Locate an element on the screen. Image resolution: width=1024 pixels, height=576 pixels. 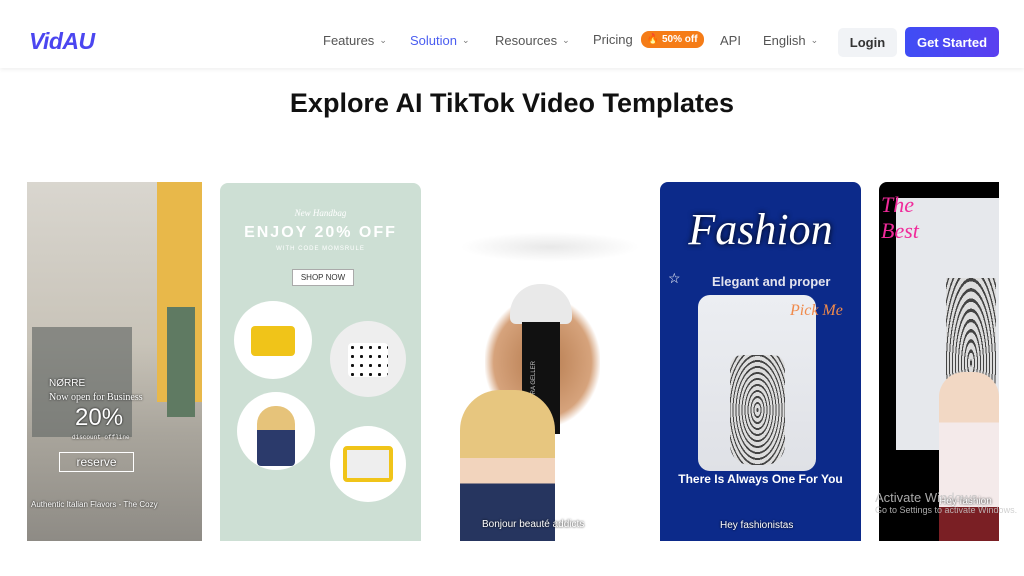
title: Fashion is located at coordinates (760, 229).